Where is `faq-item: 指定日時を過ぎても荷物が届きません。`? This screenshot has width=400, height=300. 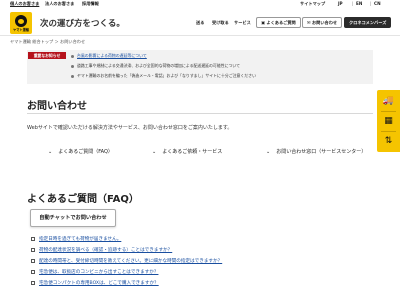 faq-item: 指定日時を過ぎても荷物が届きません。 is located at coordinates (76, 239).